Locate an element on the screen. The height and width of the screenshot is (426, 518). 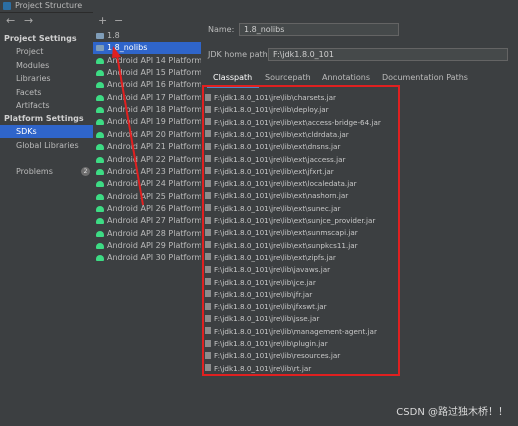
classpath-row: F:\jdk1.8.0_101\jre\lib\resources.jar is located at coordinates (272, 356).